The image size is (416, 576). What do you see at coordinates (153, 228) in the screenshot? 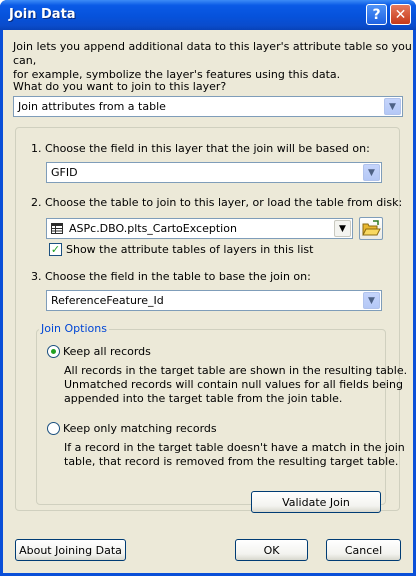
I see `join-table-value: ASPc.DBO.plts_CartoException` at bounding box center [153, 228].